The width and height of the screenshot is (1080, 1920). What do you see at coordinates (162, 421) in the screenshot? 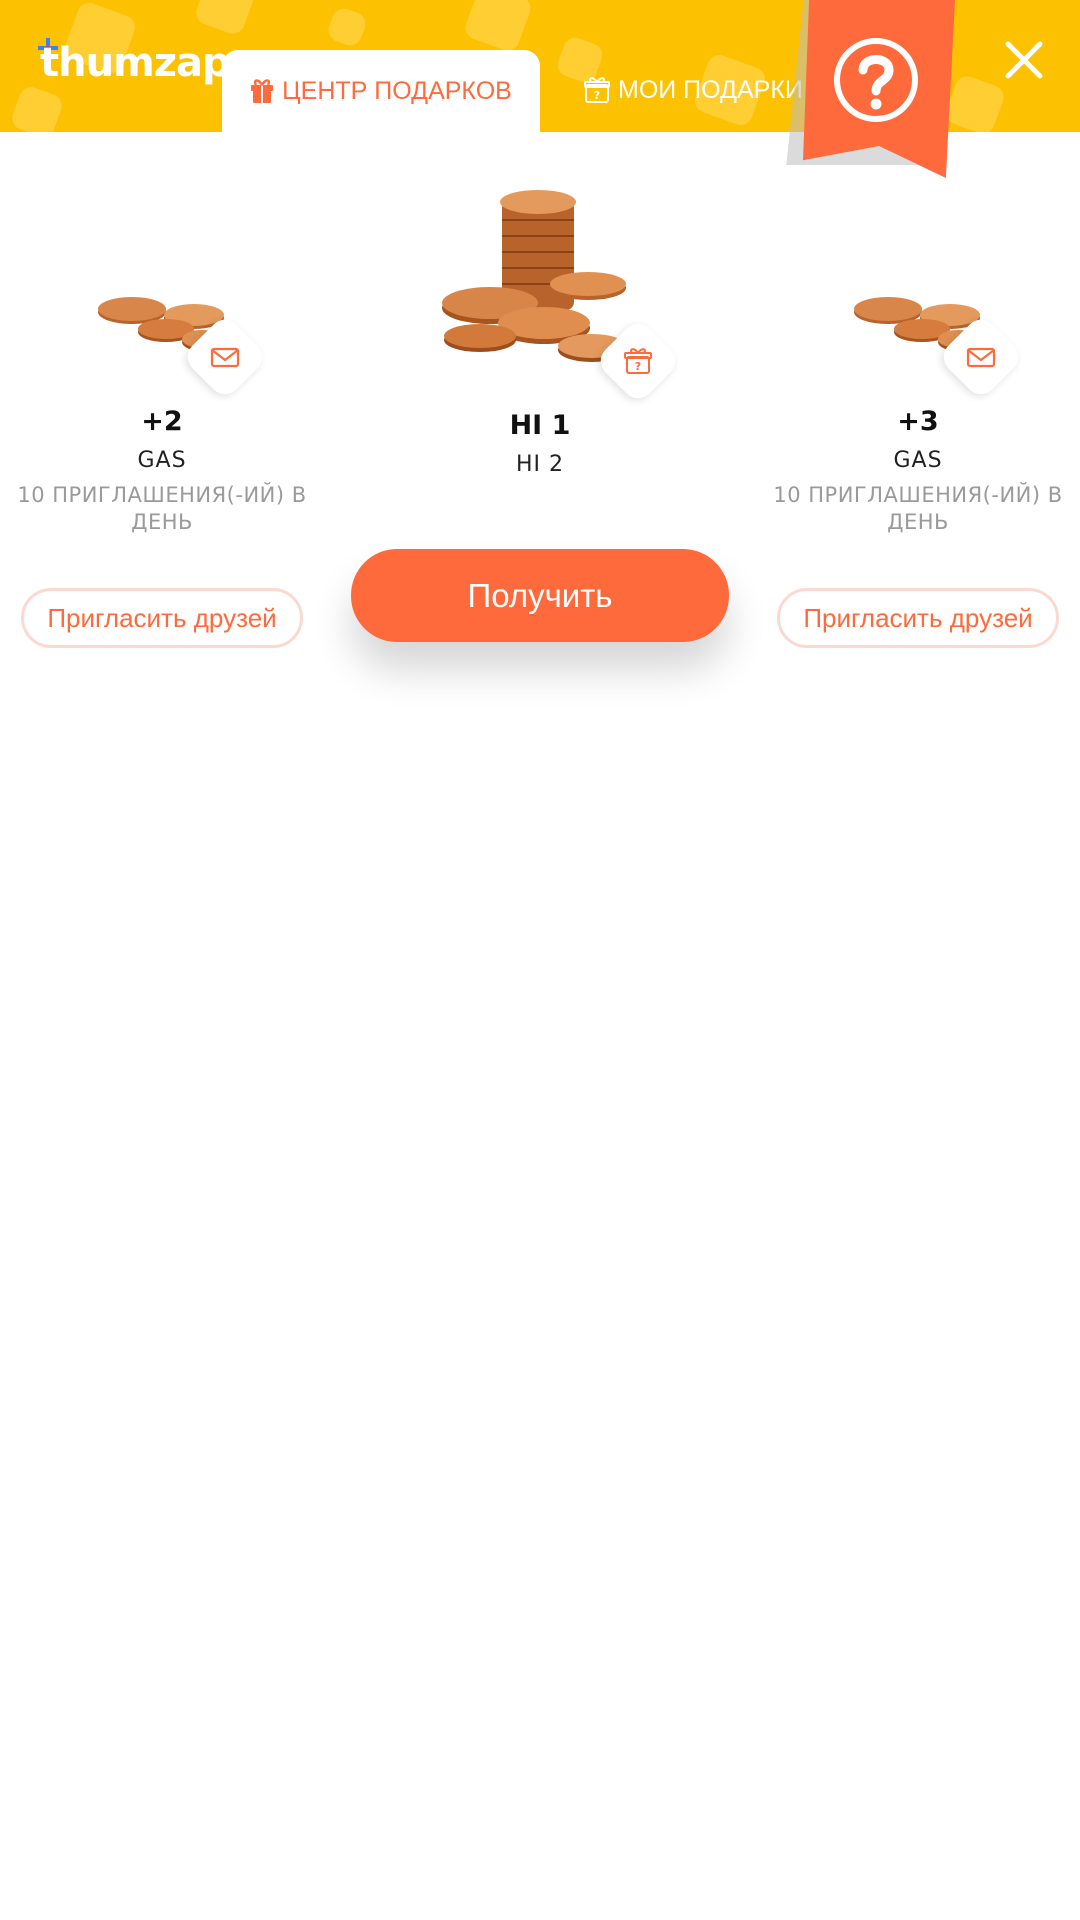
I see `reward-amount: +2` at bounding box center [162, 421].